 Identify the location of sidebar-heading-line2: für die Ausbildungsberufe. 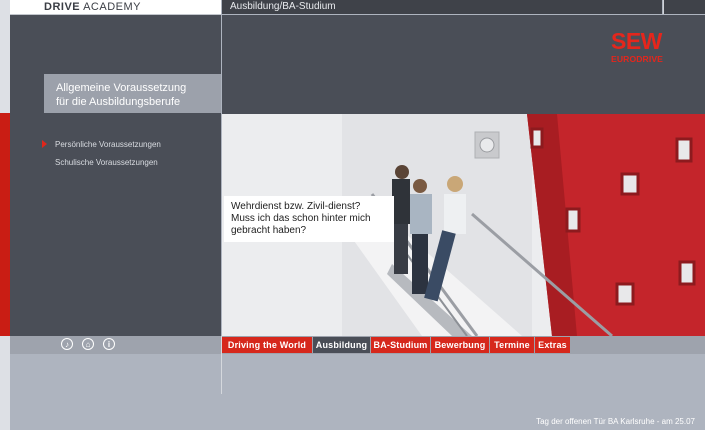
(118, 102).